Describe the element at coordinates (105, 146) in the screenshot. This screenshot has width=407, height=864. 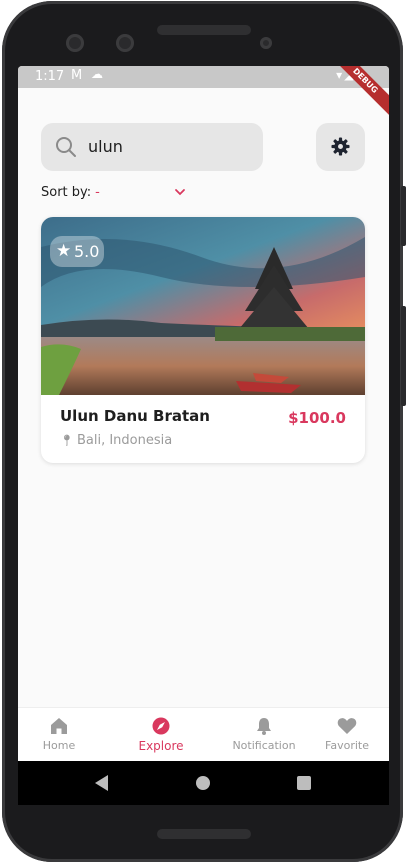
I see `search-input-value: ulun` at that location.